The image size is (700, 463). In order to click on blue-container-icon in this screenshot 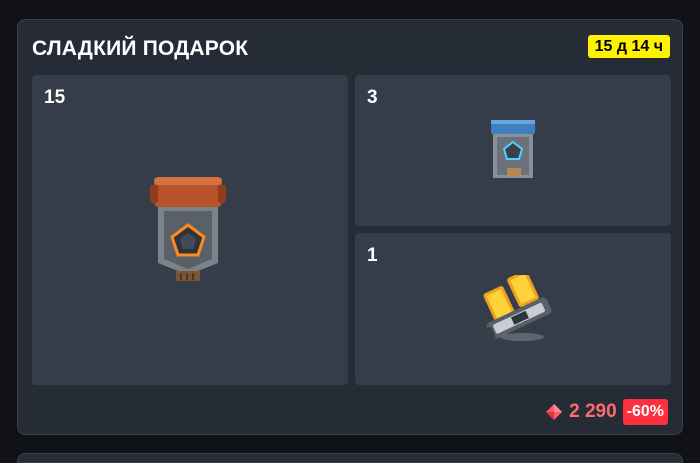, I will do `click(513, 152)`.